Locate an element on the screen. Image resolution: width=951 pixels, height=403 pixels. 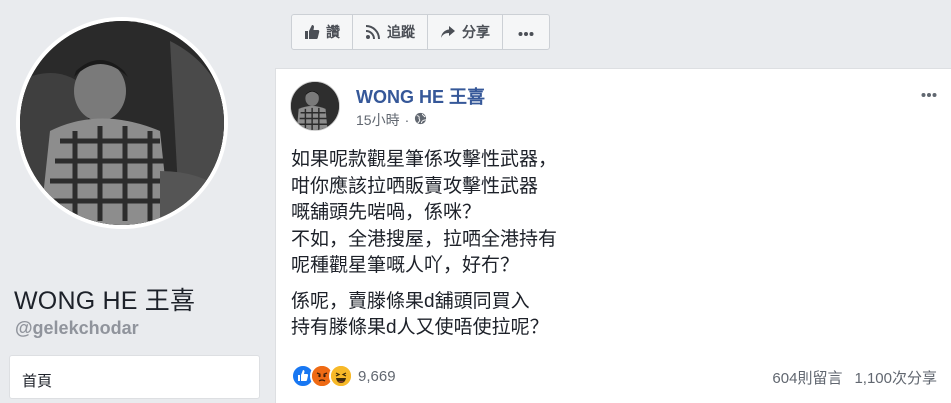
like-page-label: 讚 is located at coordinates (333, 32).